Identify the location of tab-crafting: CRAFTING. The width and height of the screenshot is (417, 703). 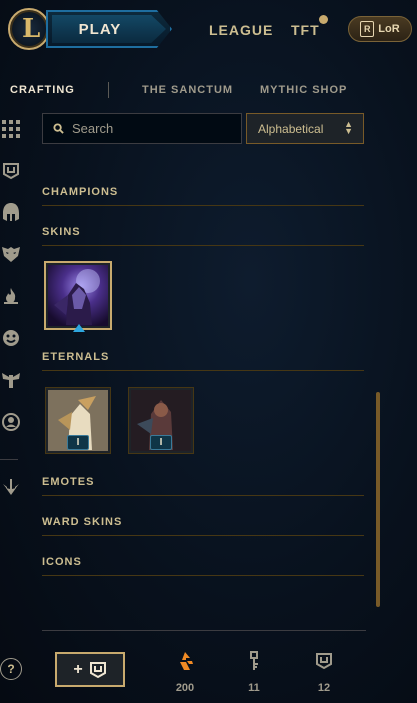
(42, 90).